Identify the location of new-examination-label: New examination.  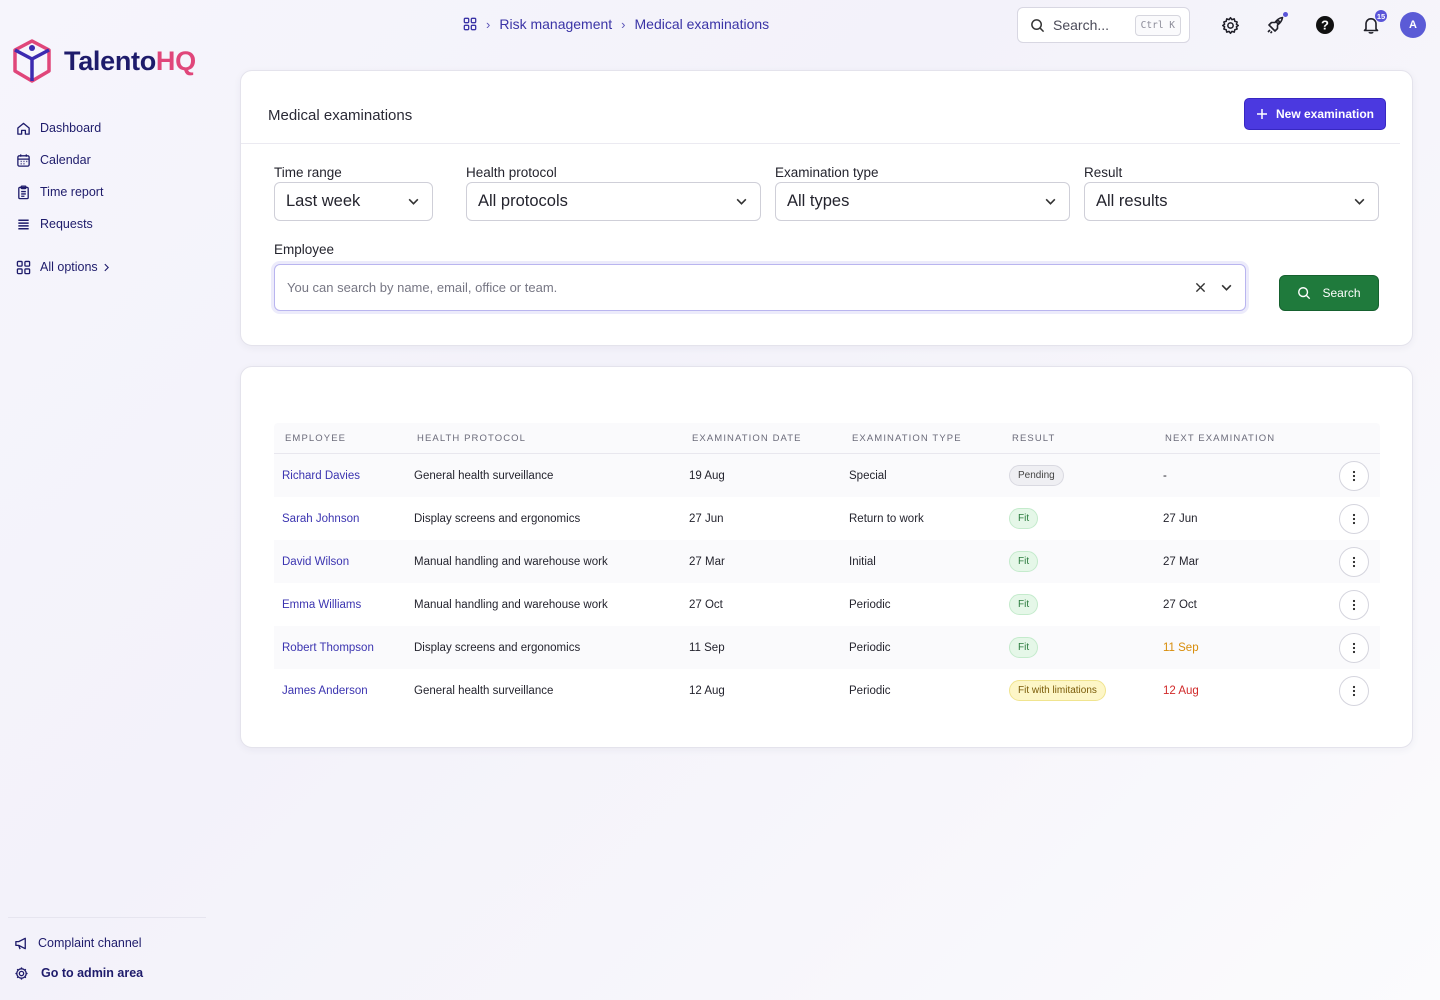
(1325, 114).